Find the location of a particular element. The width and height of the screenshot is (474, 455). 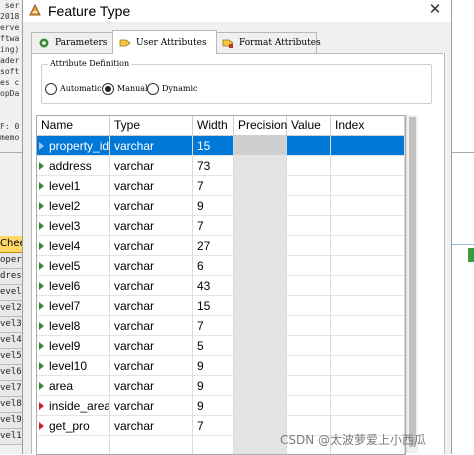

background-sheet-row: vel7 is located at coordinates (11, 389).